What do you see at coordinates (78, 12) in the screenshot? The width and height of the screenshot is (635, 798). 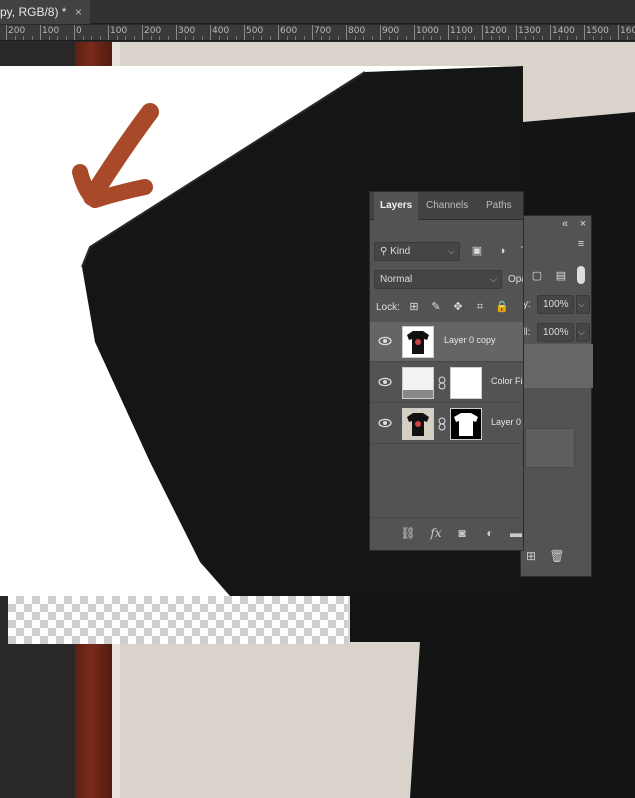 I see `close-tab-icon: ×` at bounding box center [78, 12].